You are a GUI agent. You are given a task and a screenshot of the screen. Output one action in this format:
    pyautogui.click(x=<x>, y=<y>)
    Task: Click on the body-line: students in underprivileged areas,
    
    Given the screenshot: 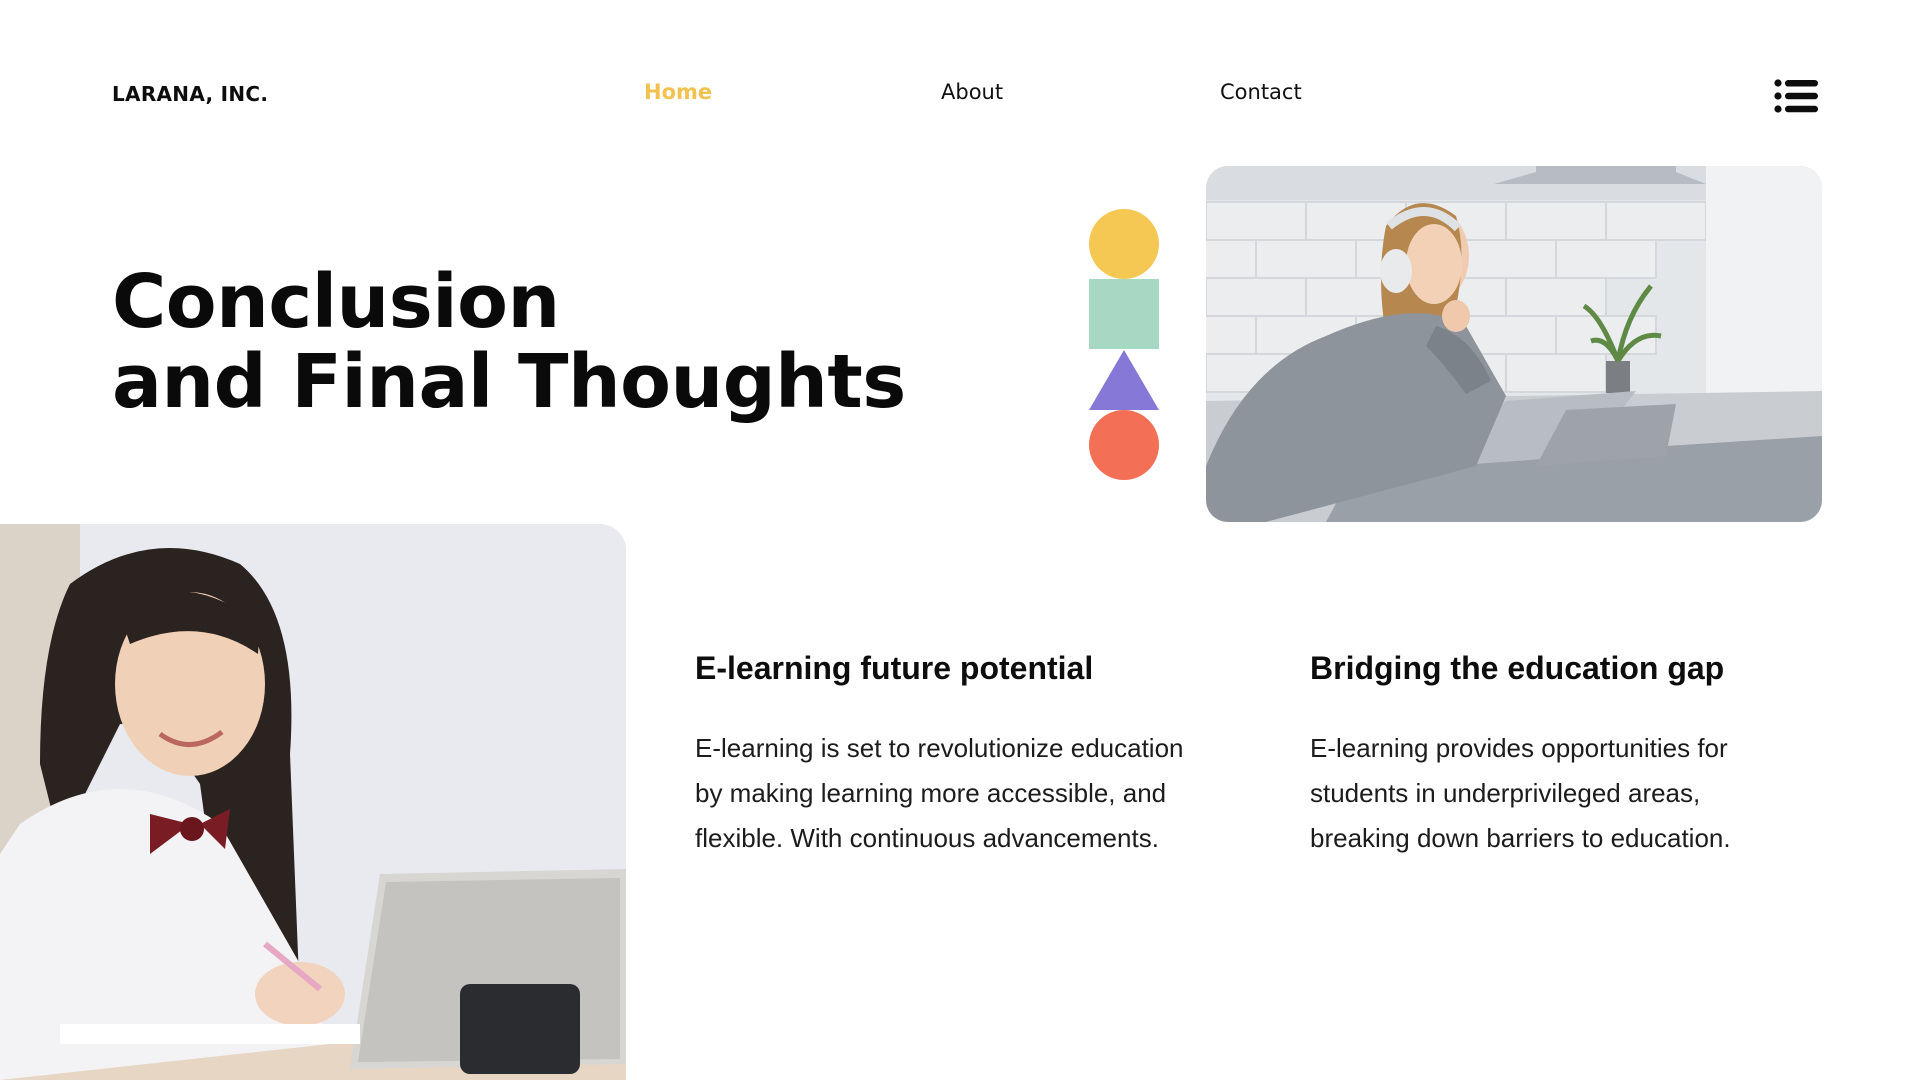 What is the action you would take?
    pyautogui.click(x=1505, y=793)
    